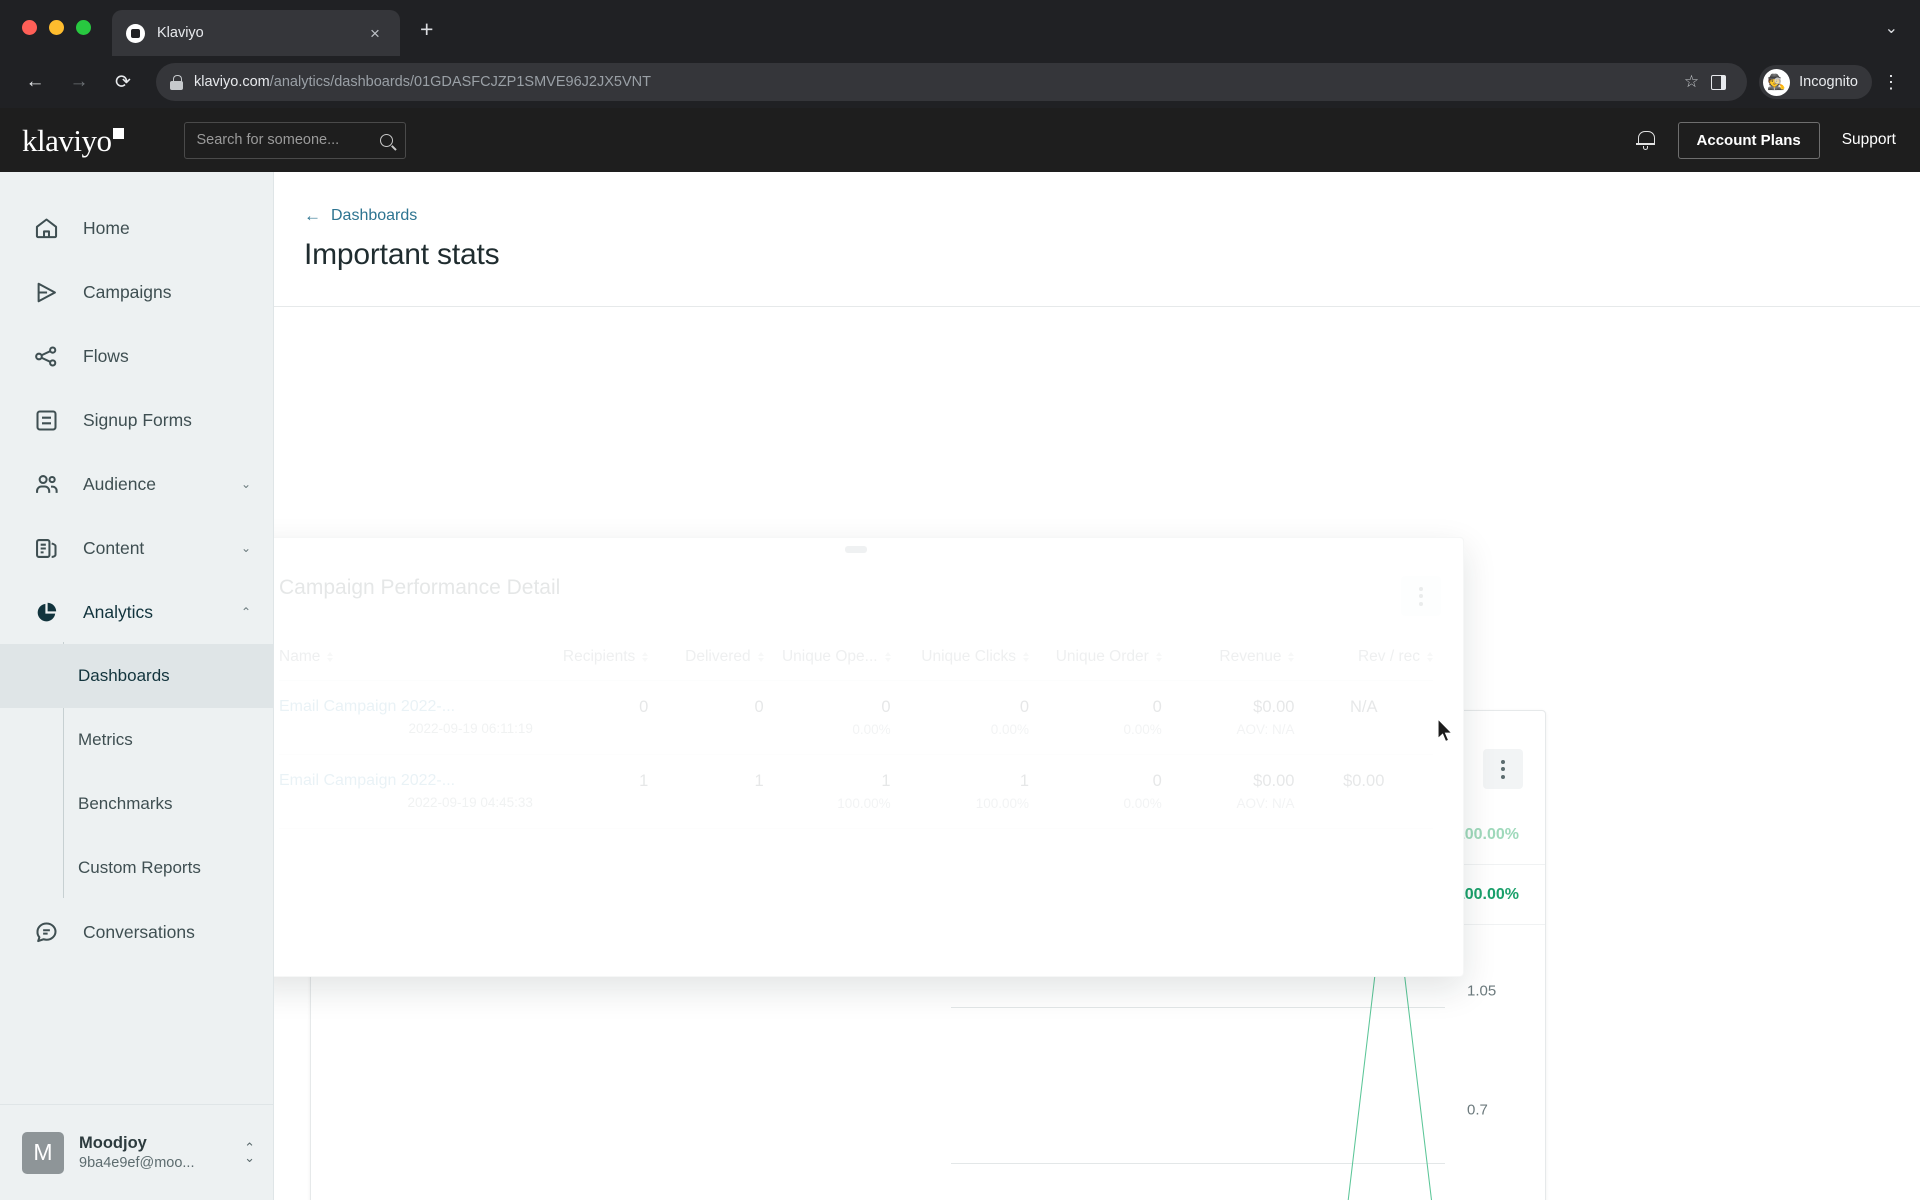  Describe the element at coordinates (136, 676) in the screenshot. I see `sidebar-item-dashboards: Dashboards` at that location.